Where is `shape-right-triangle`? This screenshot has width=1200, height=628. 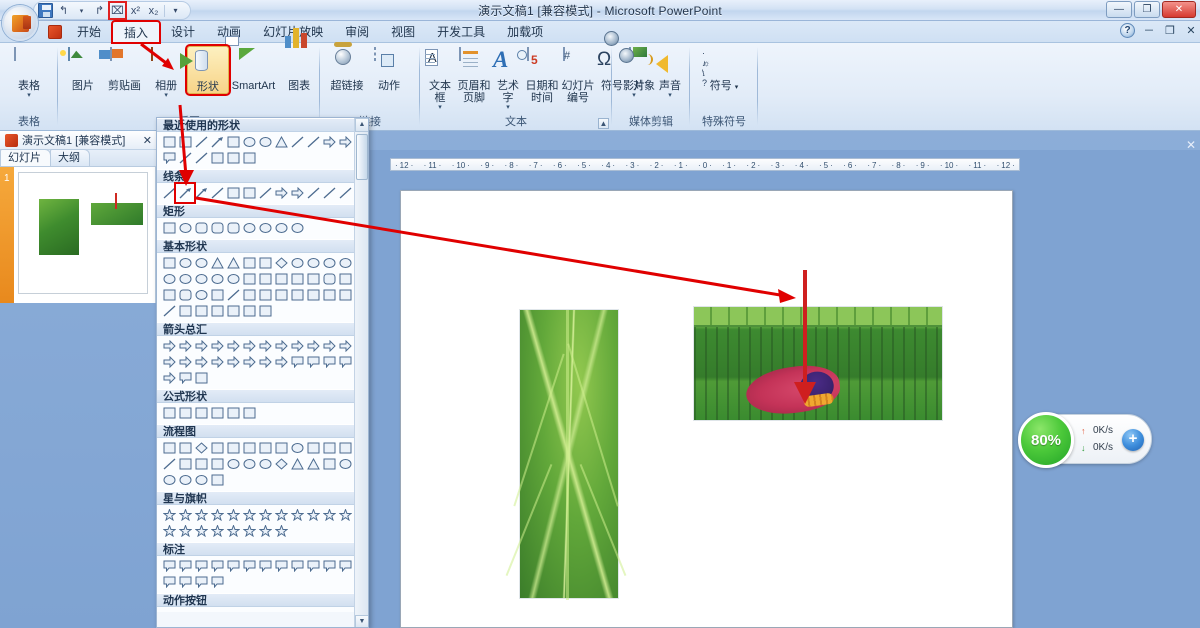
shape-right-triangle is located at coordinates (233, 263).